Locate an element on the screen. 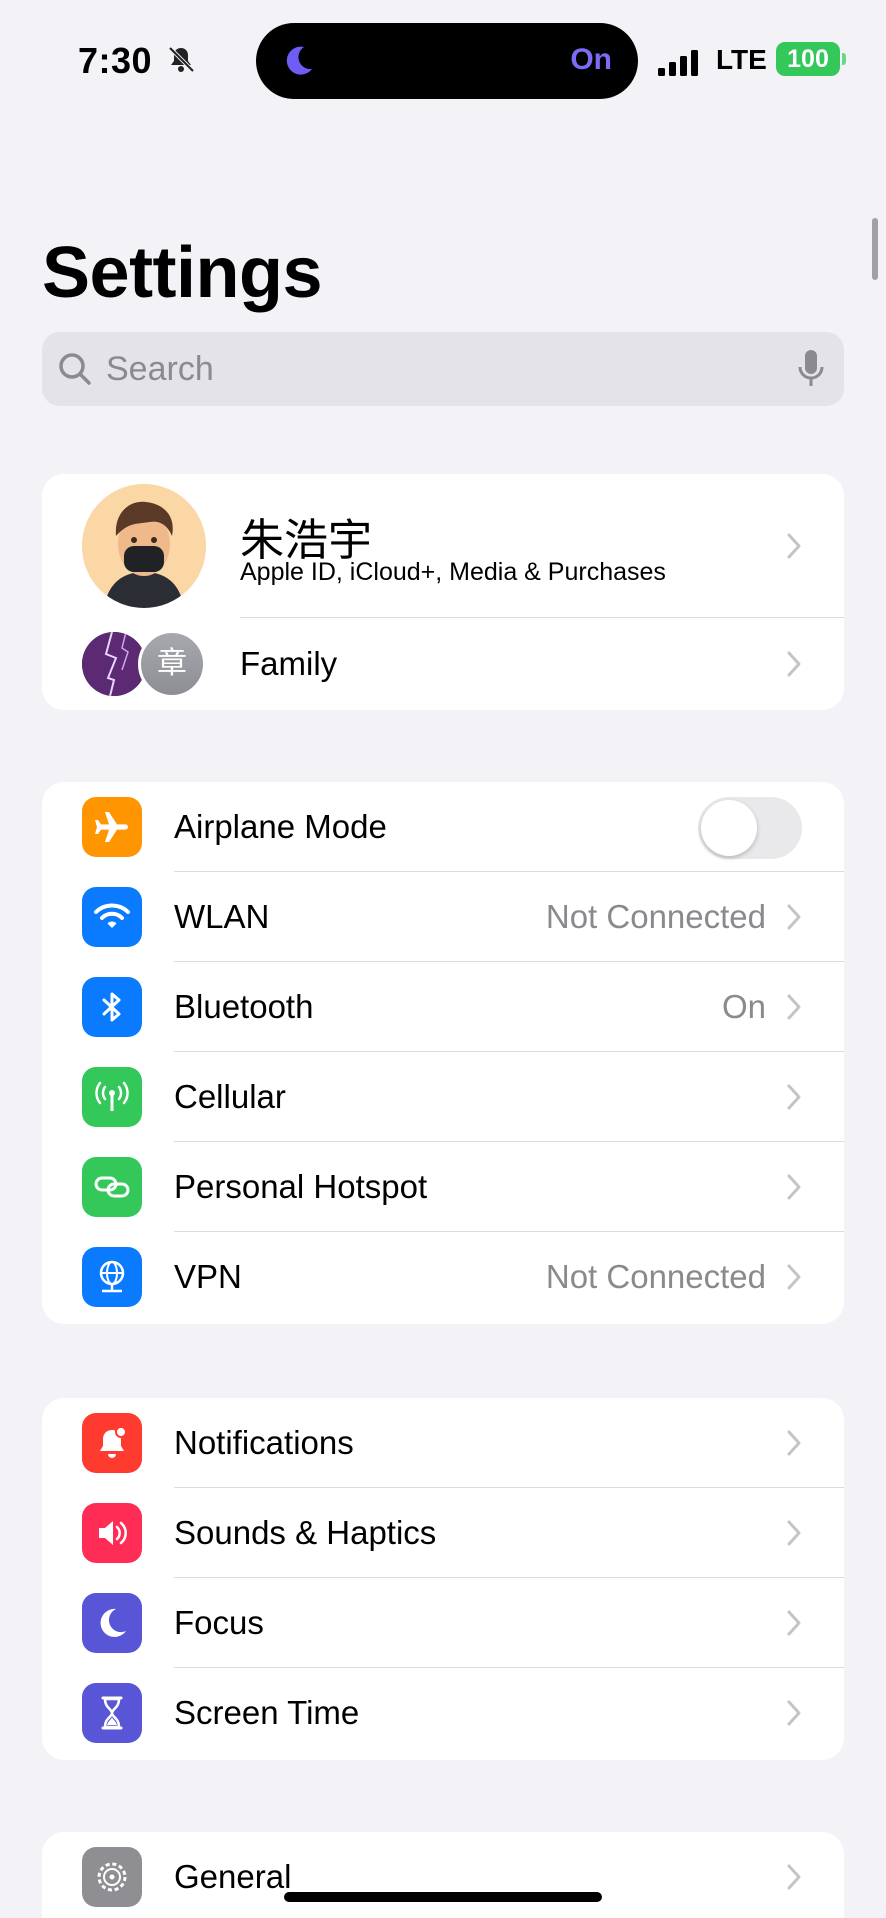 The width and height of the screenshot is (886, 1918). network-type: LTE is located at coordinates (741, 59).